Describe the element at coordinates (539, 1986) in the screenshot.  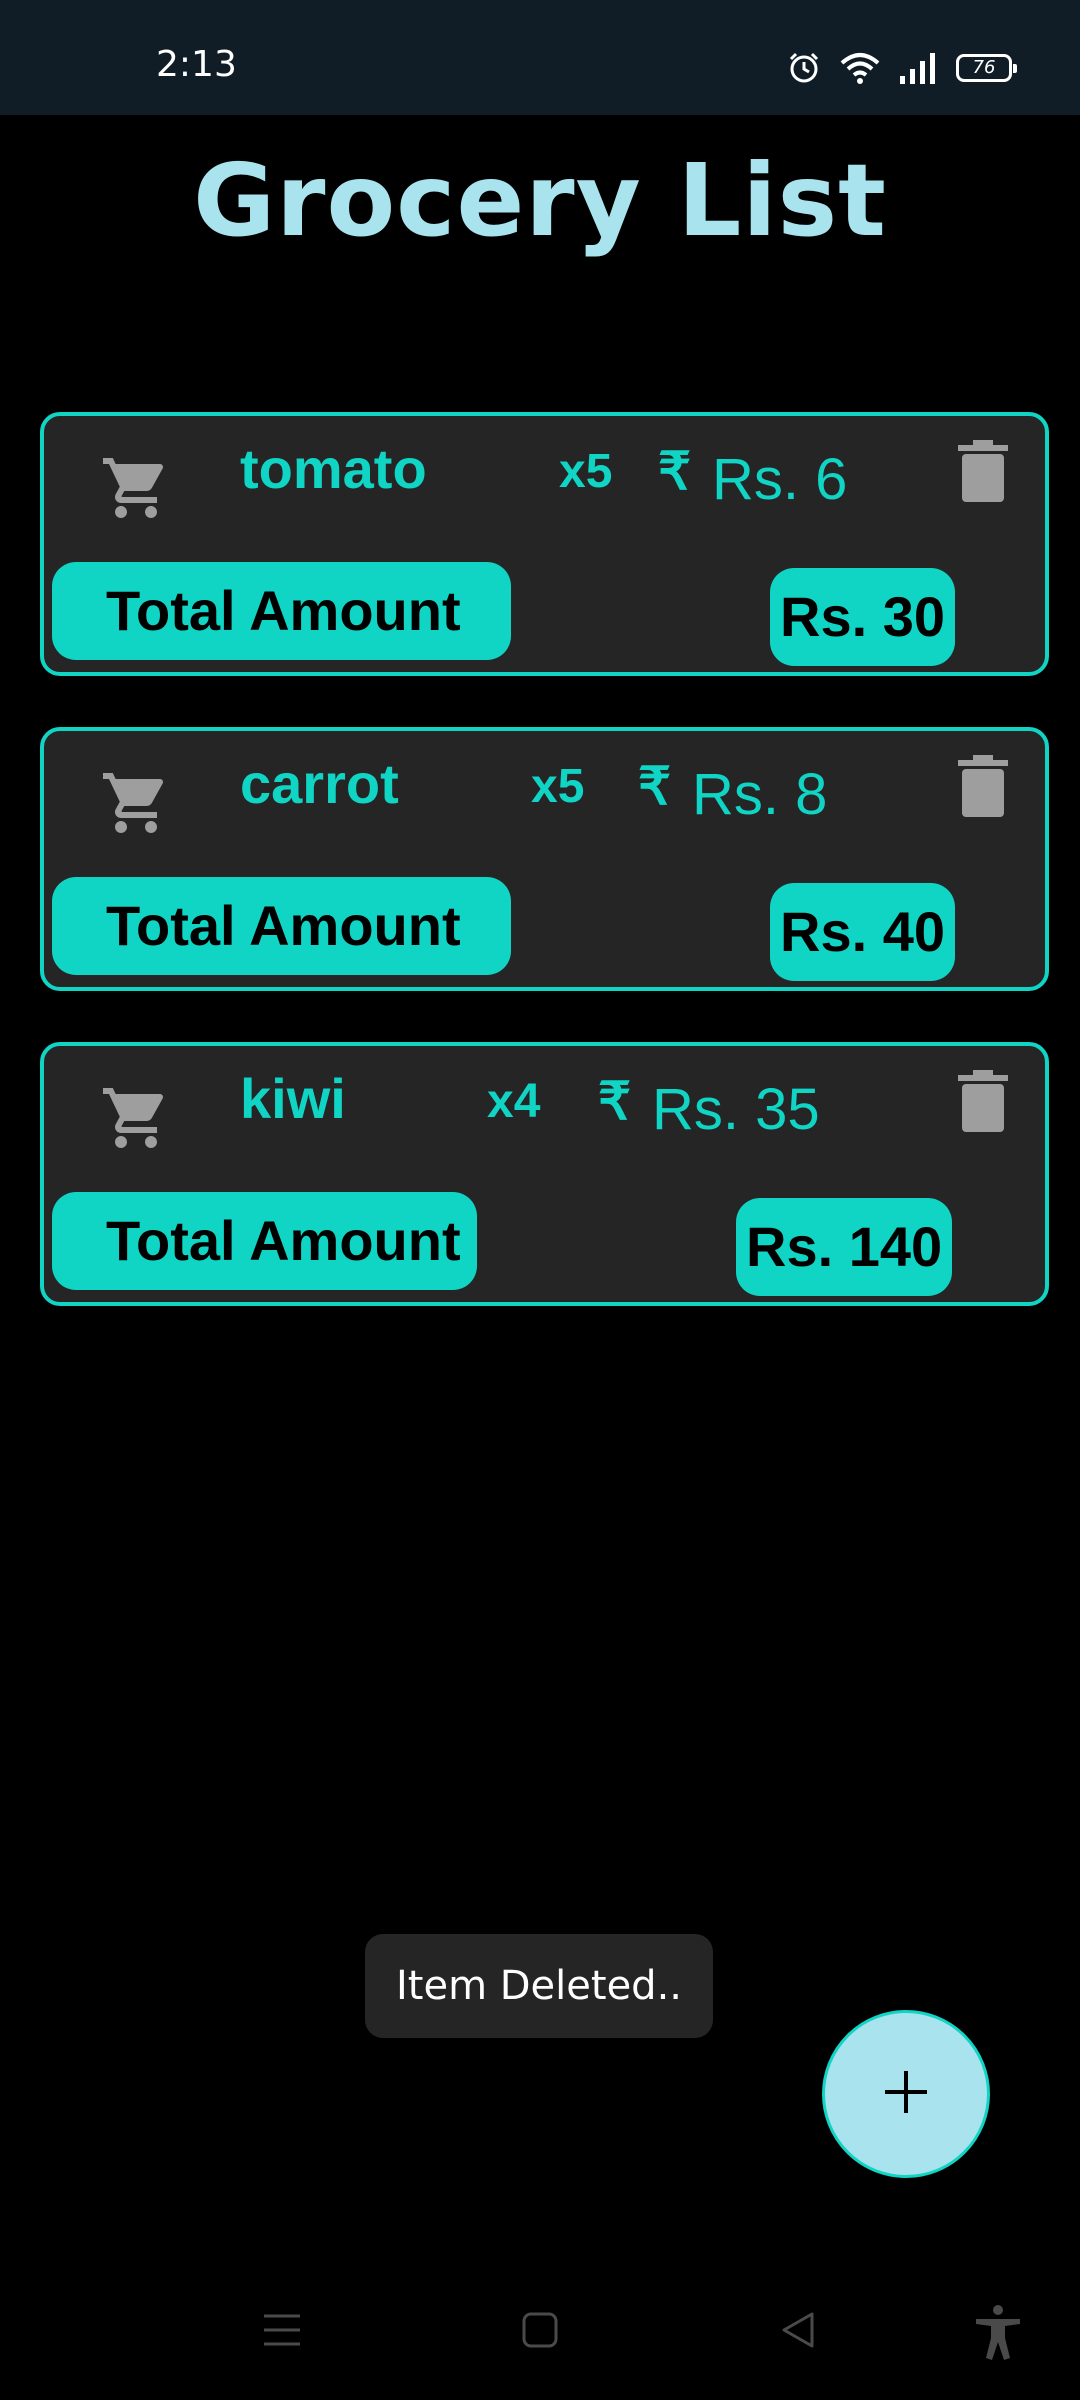
I see `toast-message: Item Deleted..` at that location.